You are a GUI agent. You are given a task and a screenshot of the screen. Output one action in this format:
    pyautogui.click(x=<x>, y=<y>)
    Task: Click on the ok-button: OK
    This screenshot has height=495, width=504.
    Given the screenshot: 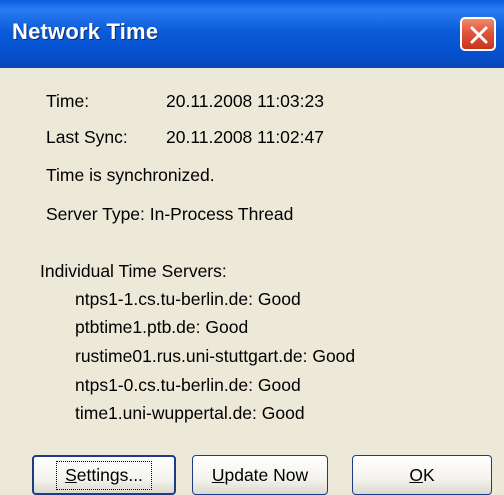 What is the action you would take?
    pyautogui.click(x=422, y=475)
    